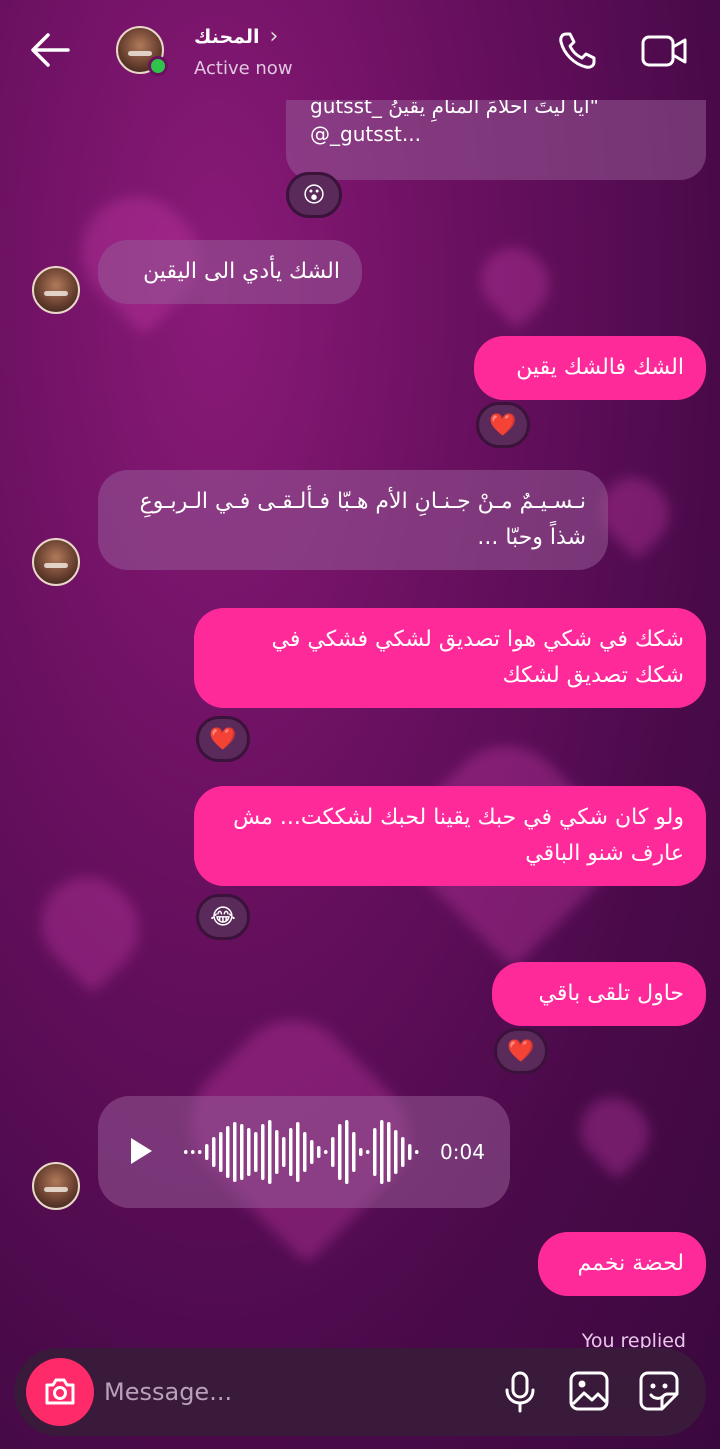 Image resolution: width=720 pixels, height=1449 pixels. I want to click on outgoing-message-bubble: لحضة نخمم, so click(622, 1264).